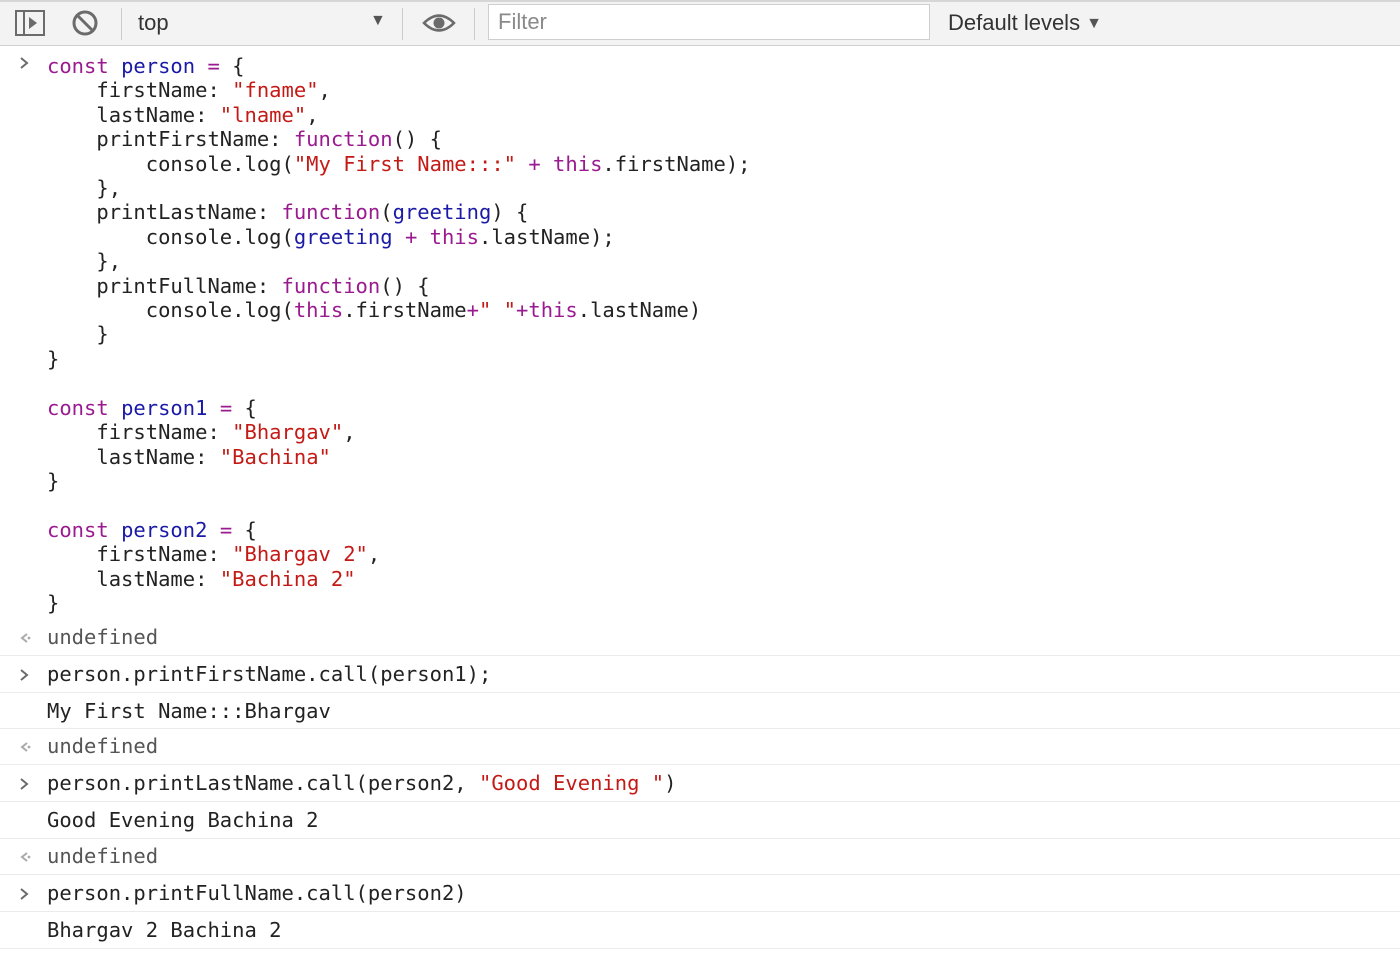 The width and height of the screenshot is (1400, 955). I want to click on log-output: Bhargav 2 Bachina 2, so click(164, 930).